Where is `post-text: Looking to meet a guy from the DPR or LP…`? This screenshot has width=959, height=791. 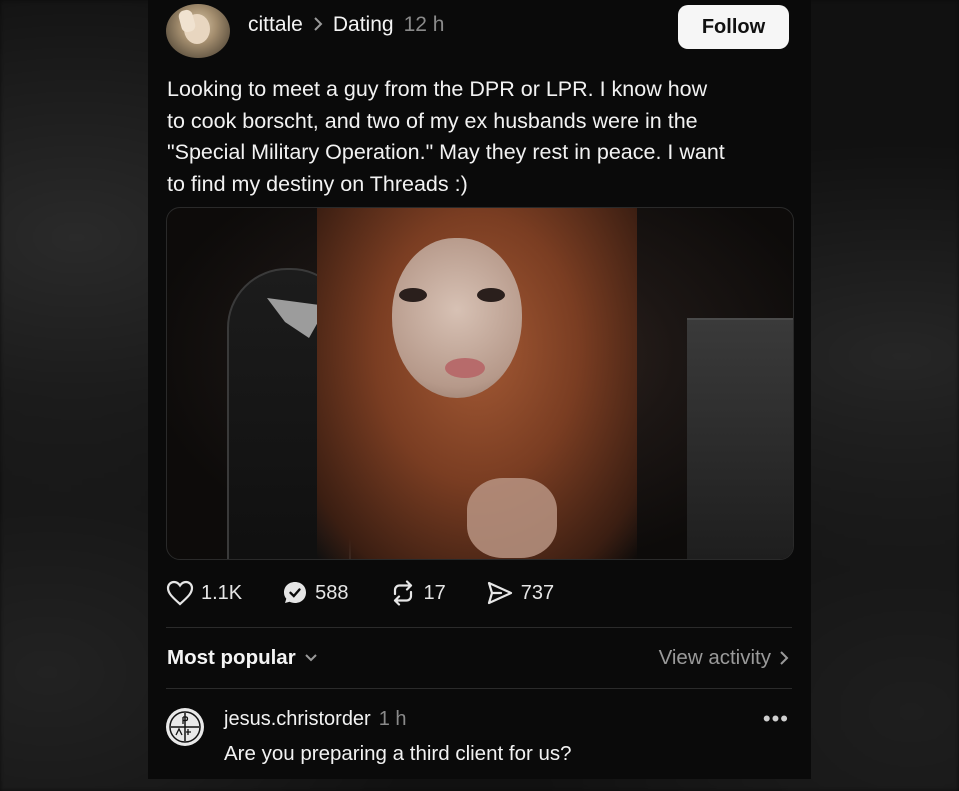
post-text: Looking to meet a guy from the DPR or LP… is located at coordinates (446, 136).